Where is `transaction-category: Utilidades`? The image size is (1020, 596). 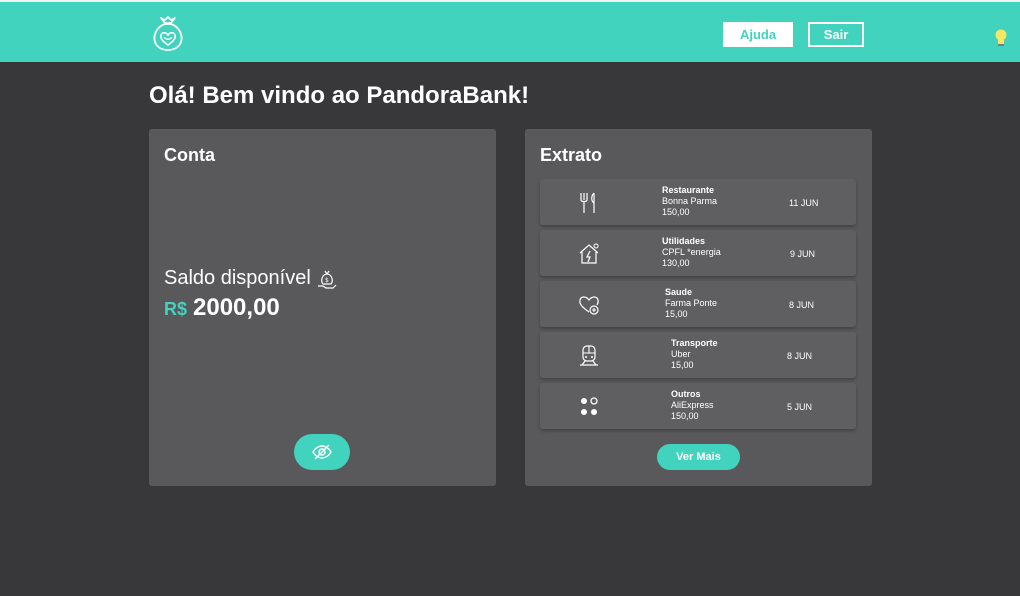 transaction-category: Utilidades is located at coordinates (684, 241).